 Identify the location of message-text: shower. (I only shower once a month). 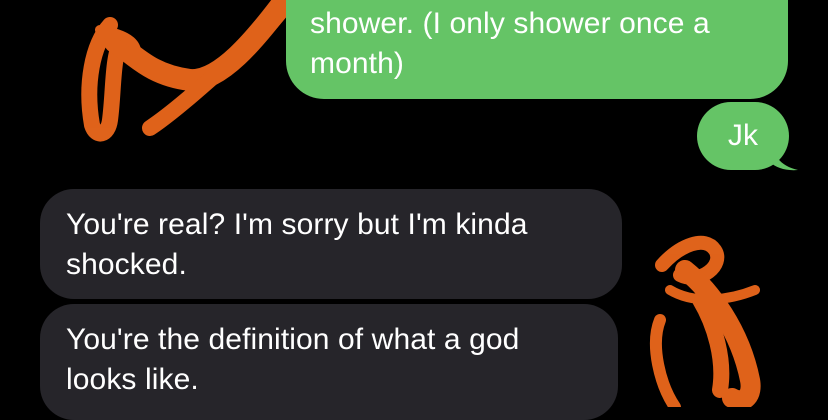
(510, 43).